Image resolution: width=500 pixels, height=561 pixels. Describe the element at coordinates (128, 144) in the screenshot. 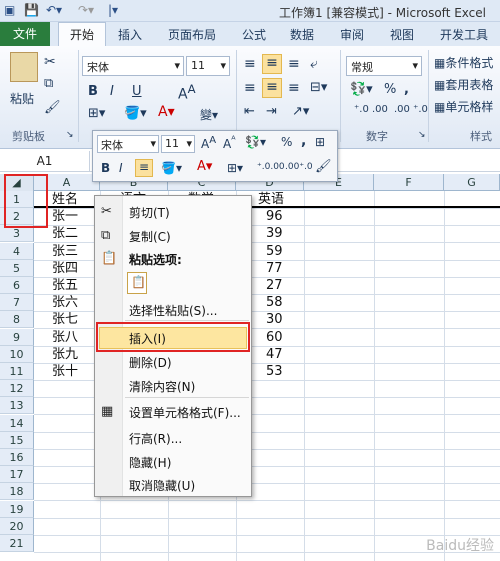

I see `mini-font-name-combo: 宋体 ▾` at that location.